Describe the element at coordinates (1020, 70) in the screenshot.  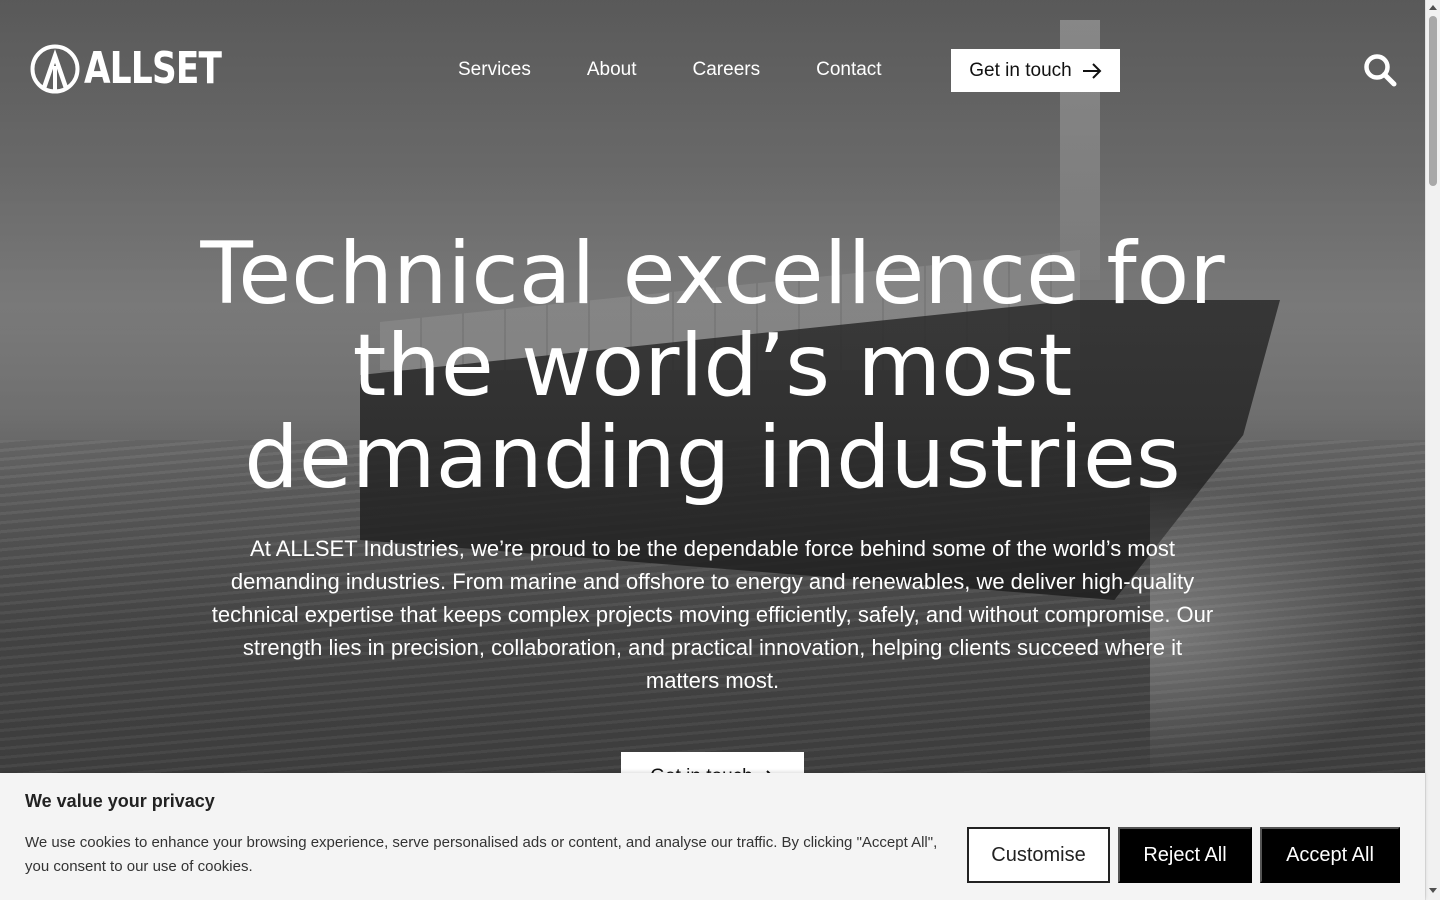
I see `header-cta-label: Get in touch` at that location.